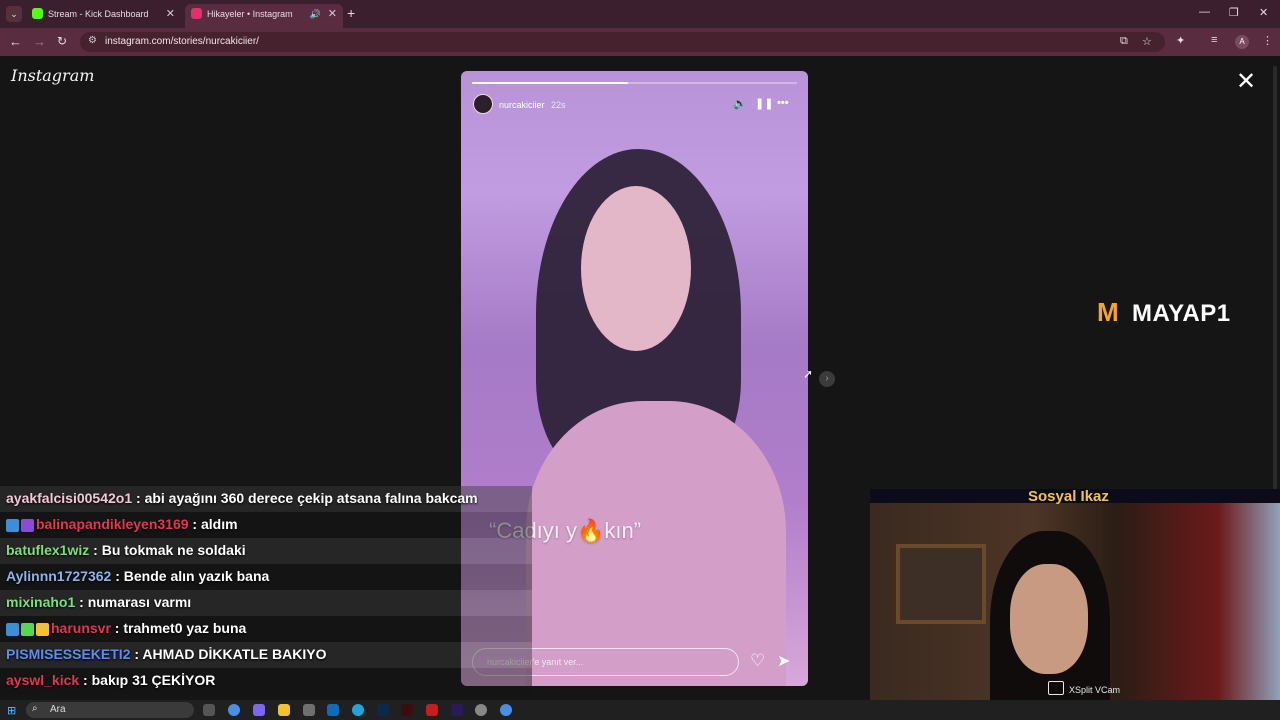  Describe the element at coordinates (1214, 40) in the screenshot. I see `media-control-icon: ≡` at that location.